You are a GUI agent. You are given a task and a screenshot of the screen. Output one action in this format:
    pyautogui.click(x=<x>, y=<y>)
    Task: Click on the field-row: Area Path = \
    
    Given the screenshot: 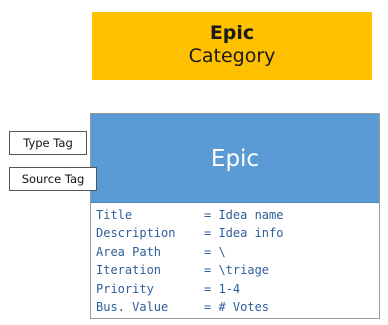 What is the action you would take?
    pyautogui.click(x=189, y=252)
    